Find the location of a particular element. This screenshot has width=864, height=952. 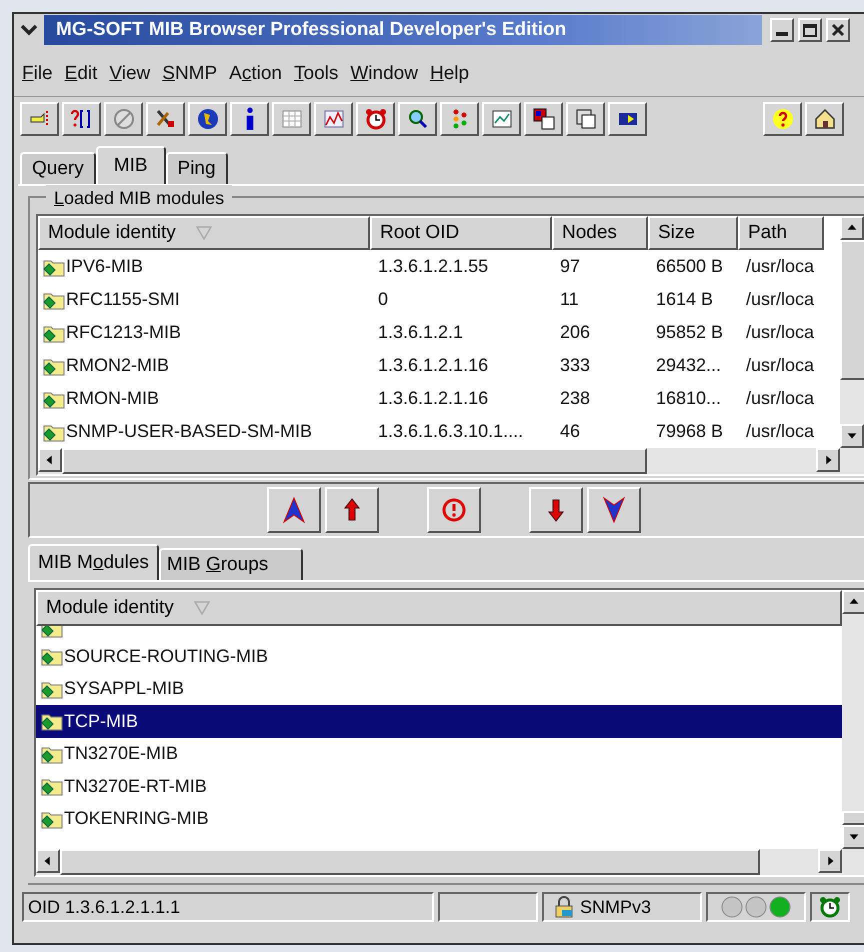

list-row: SOURCE-ROUTING-MIB is located at coordinates (439, 656).